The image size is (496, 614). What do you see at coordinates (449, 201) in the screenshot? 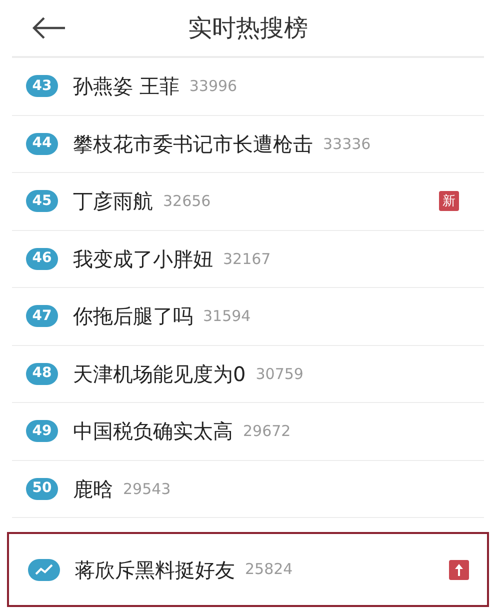
I see `new-badge: 新` at bounding box center [449, 201].